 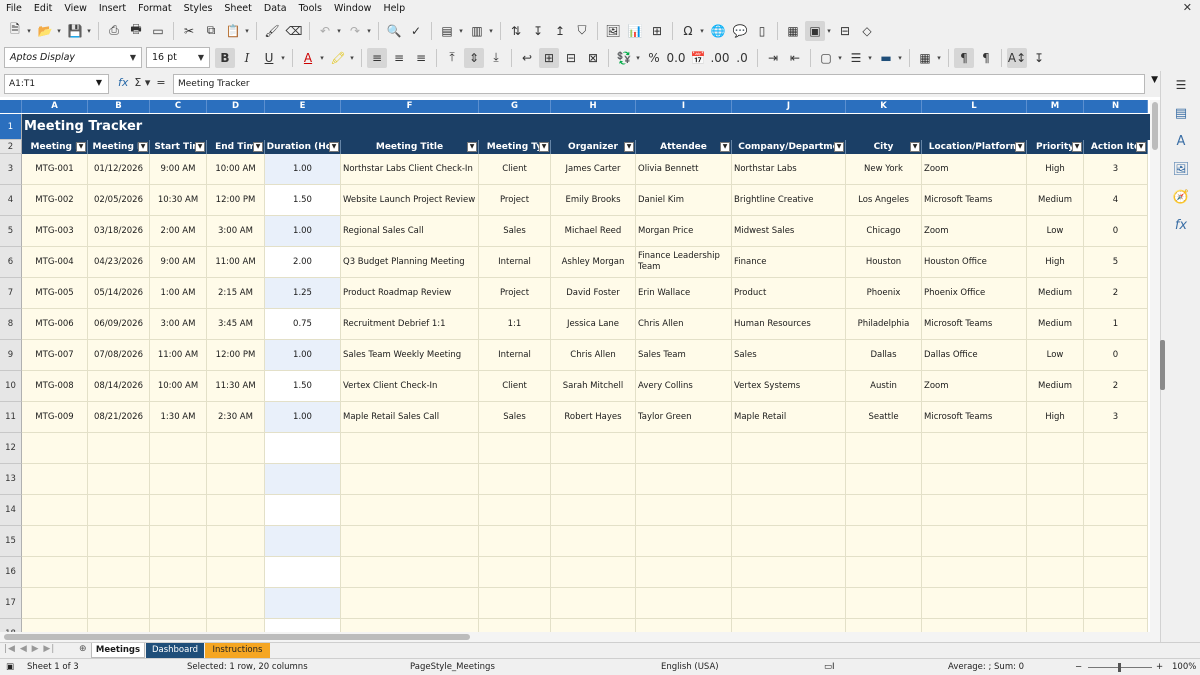 I want to click on table-header-cell: Start Tim ▼, so click(x=178, y=147).